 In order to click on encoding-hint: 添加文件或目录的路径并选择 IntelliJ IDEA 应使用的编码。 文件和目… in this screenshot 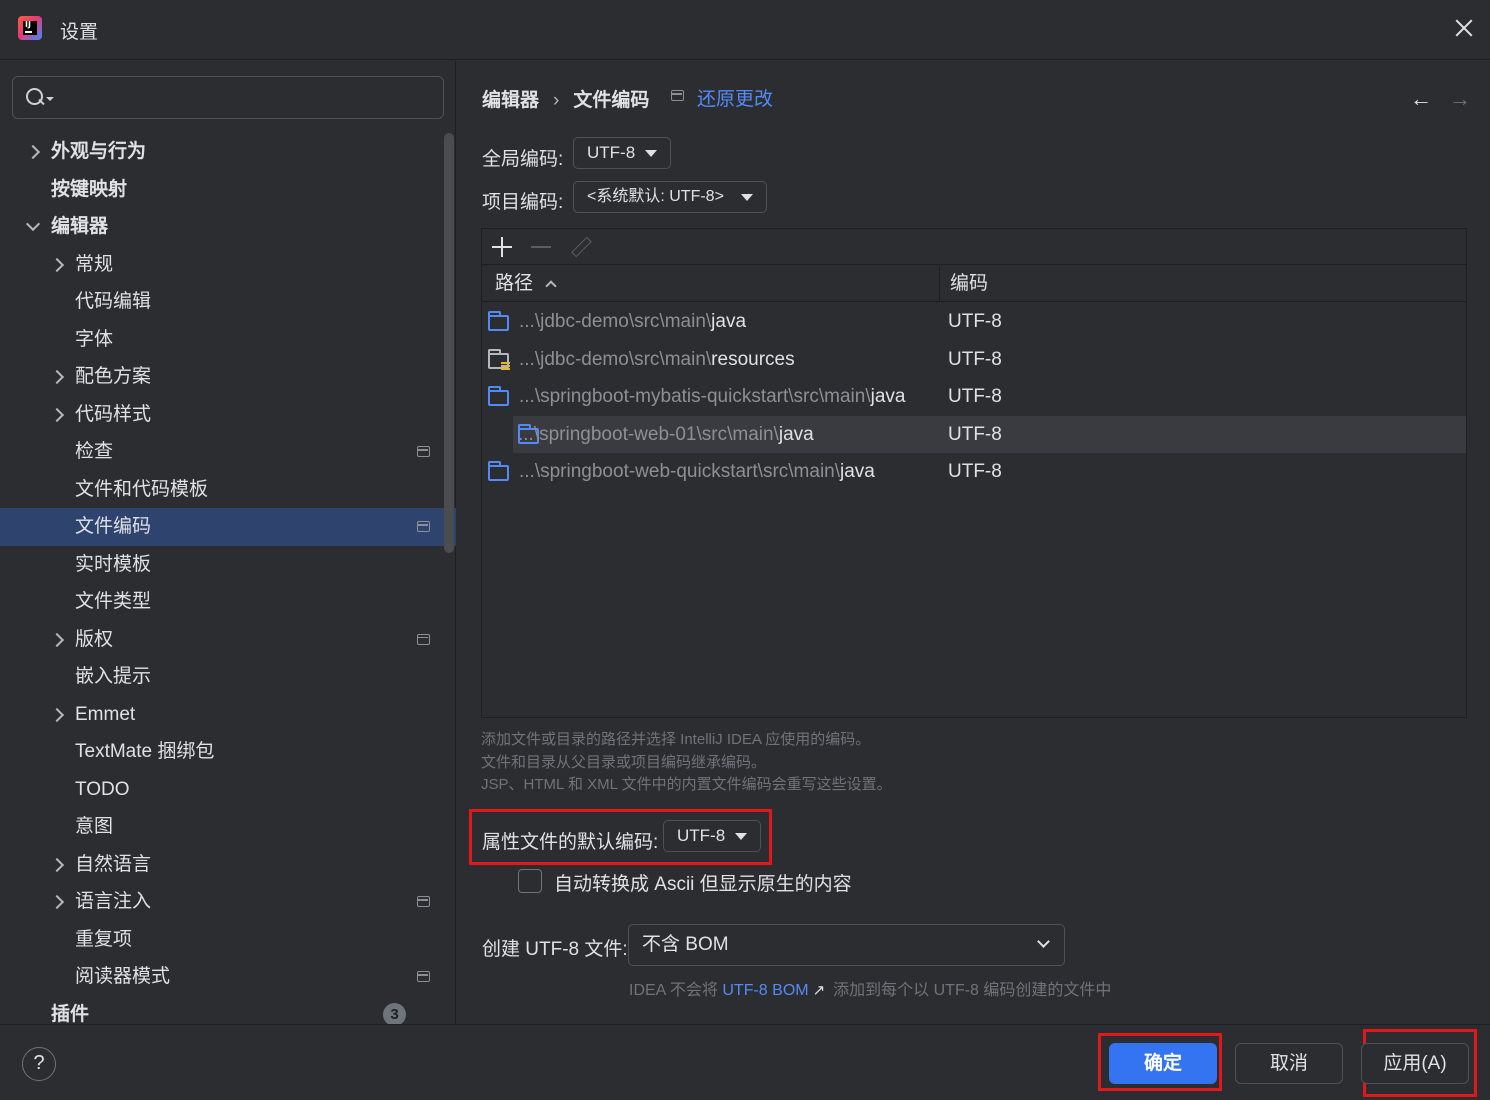, I will do `click(686, 763)`.